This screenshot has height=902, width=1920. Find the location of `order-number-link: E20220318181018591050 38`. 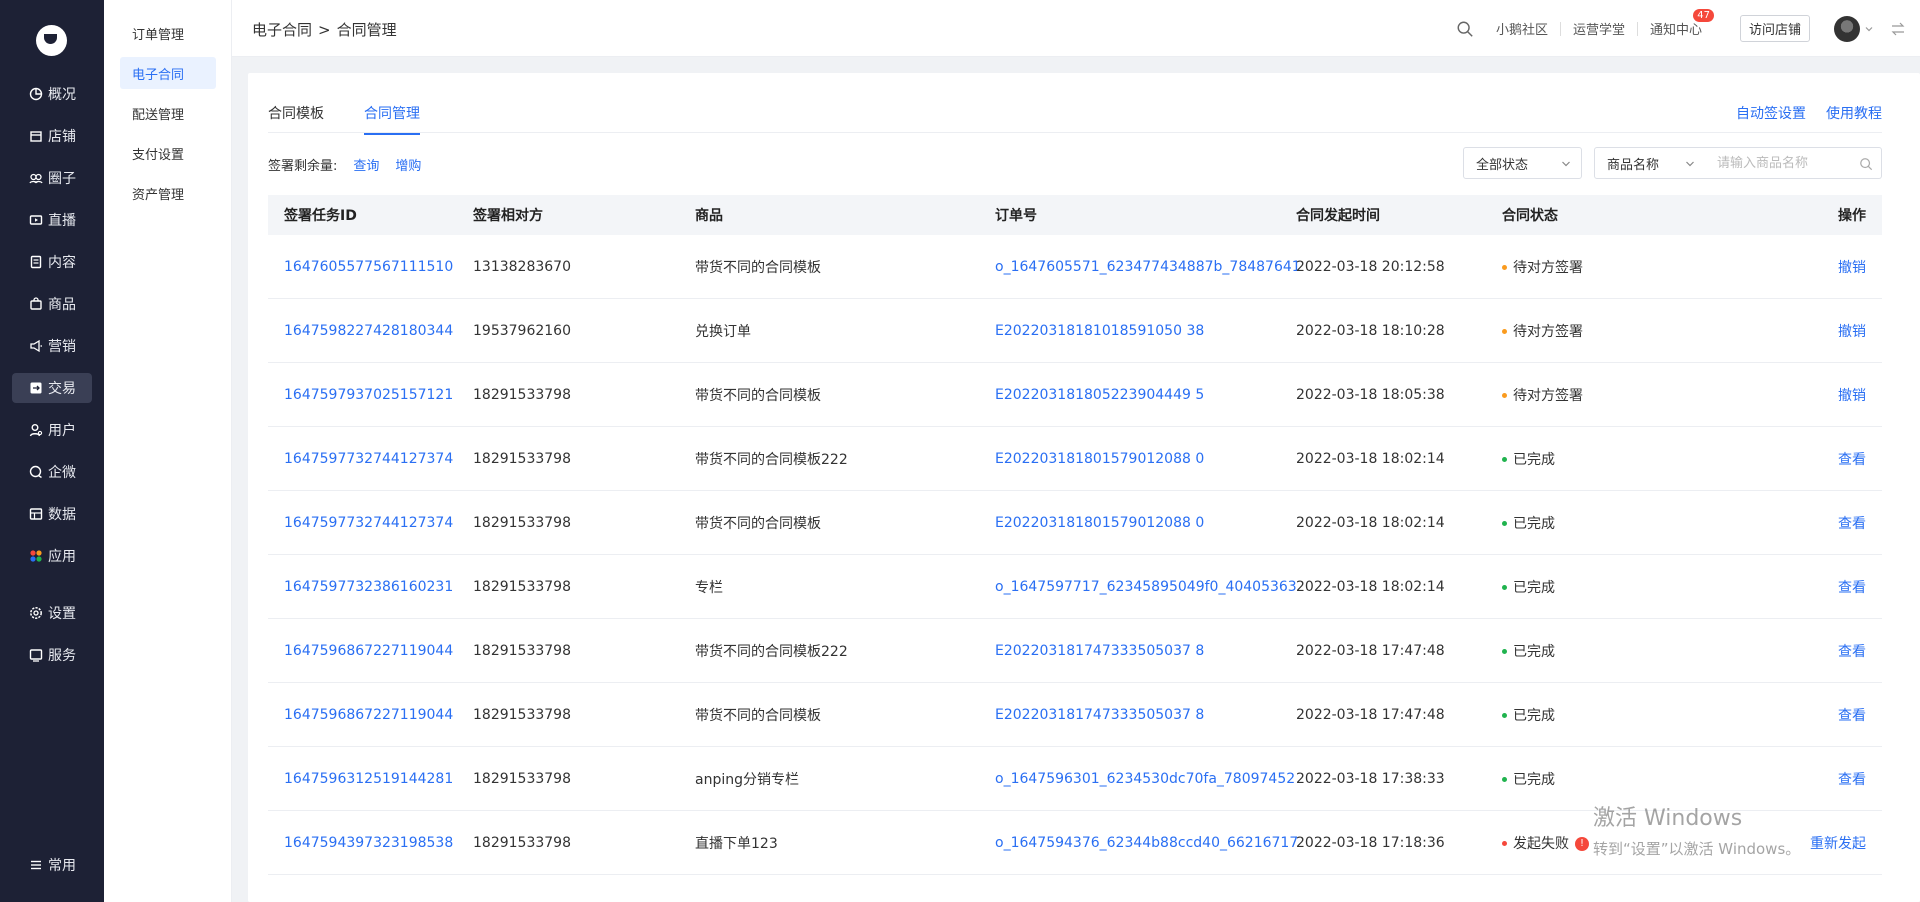

order-number-link: E20220318181018591050 38 is located at coordinates (1099, 331).